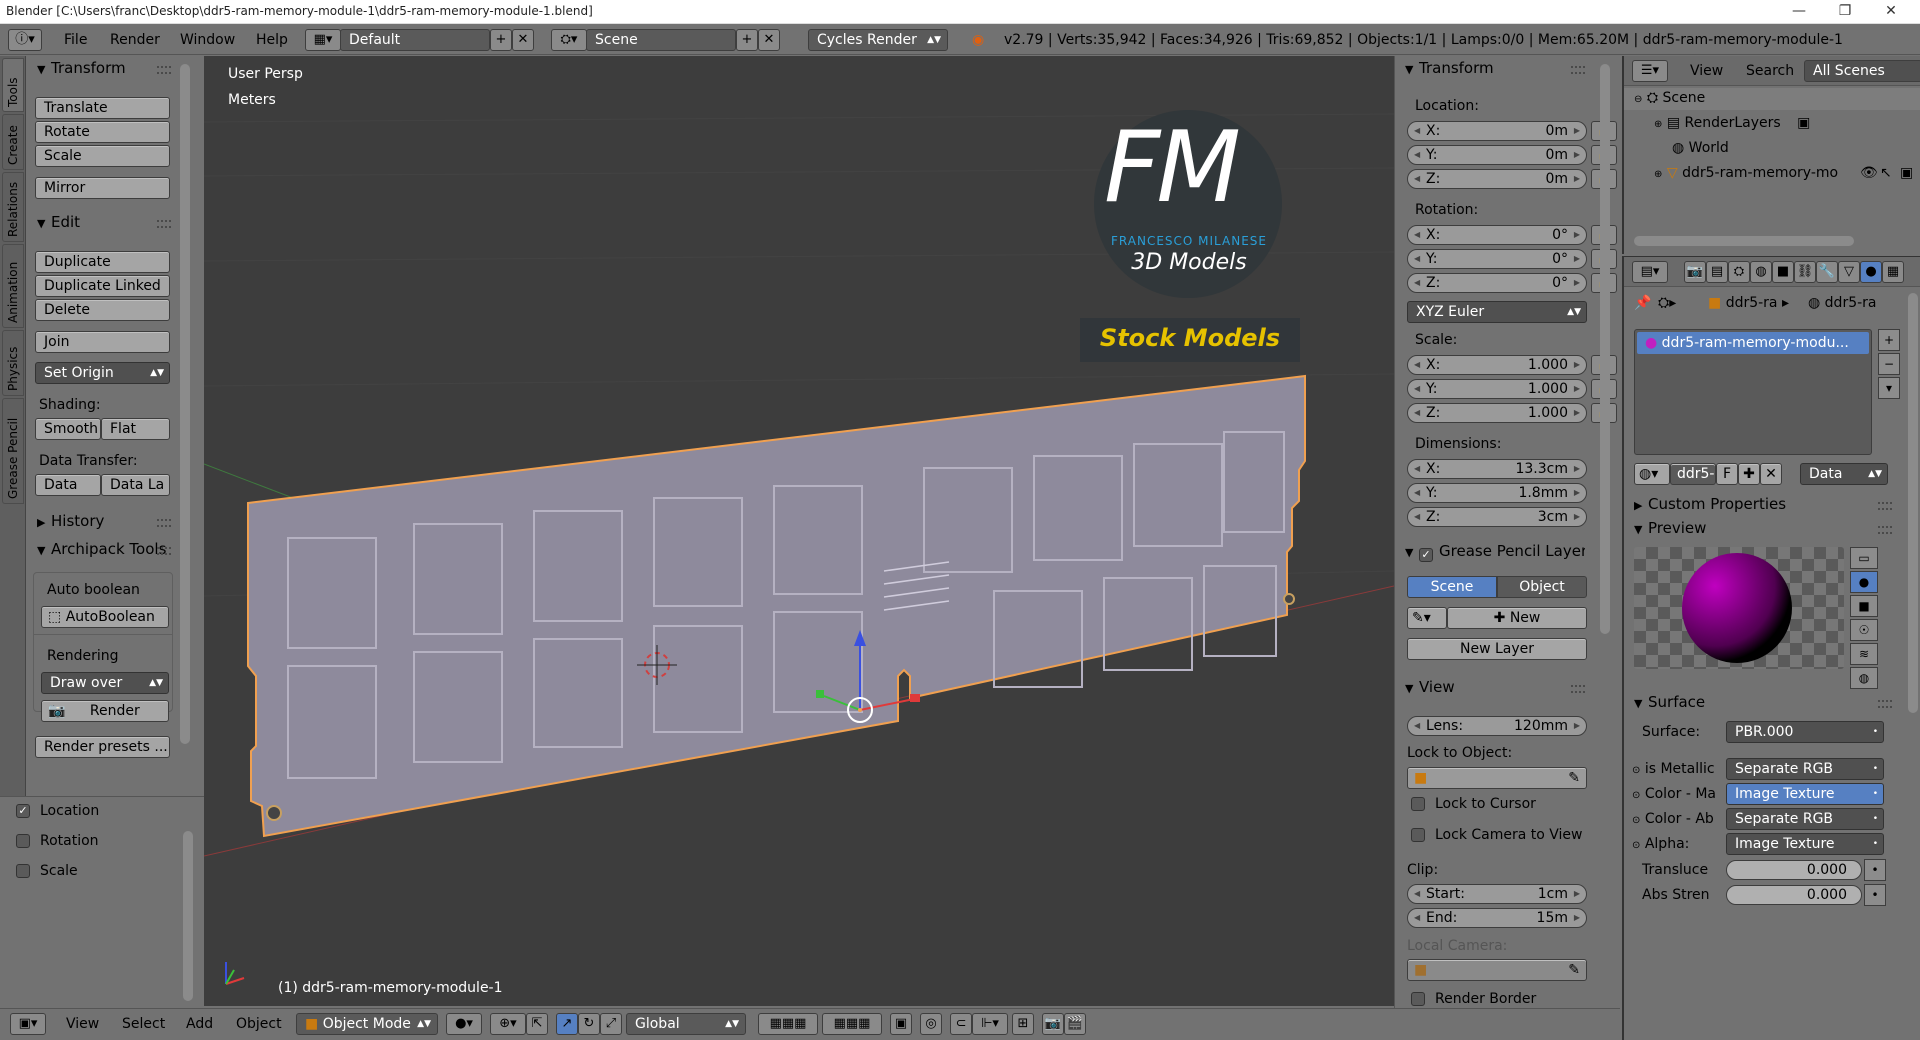  I want to click on proportional-edit-icon: ◎, so click(931, 1024).